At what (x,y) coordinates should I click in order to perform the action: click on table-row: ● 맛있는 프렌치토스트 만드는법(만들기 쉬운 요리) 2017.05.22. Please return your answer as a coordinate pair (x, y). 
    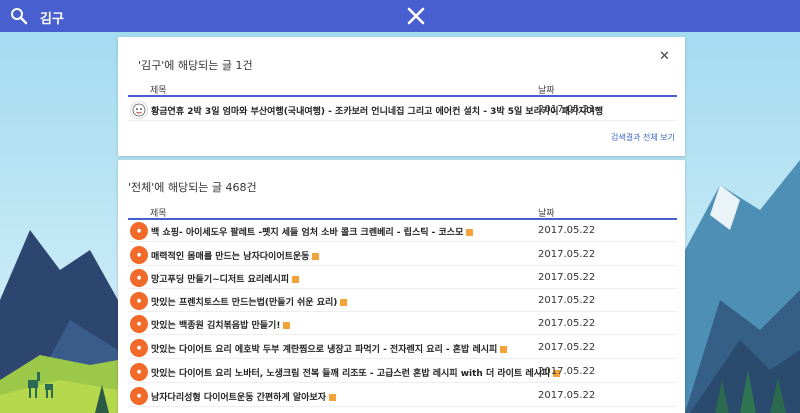
    Looking at the image, I should click on (402, 301).